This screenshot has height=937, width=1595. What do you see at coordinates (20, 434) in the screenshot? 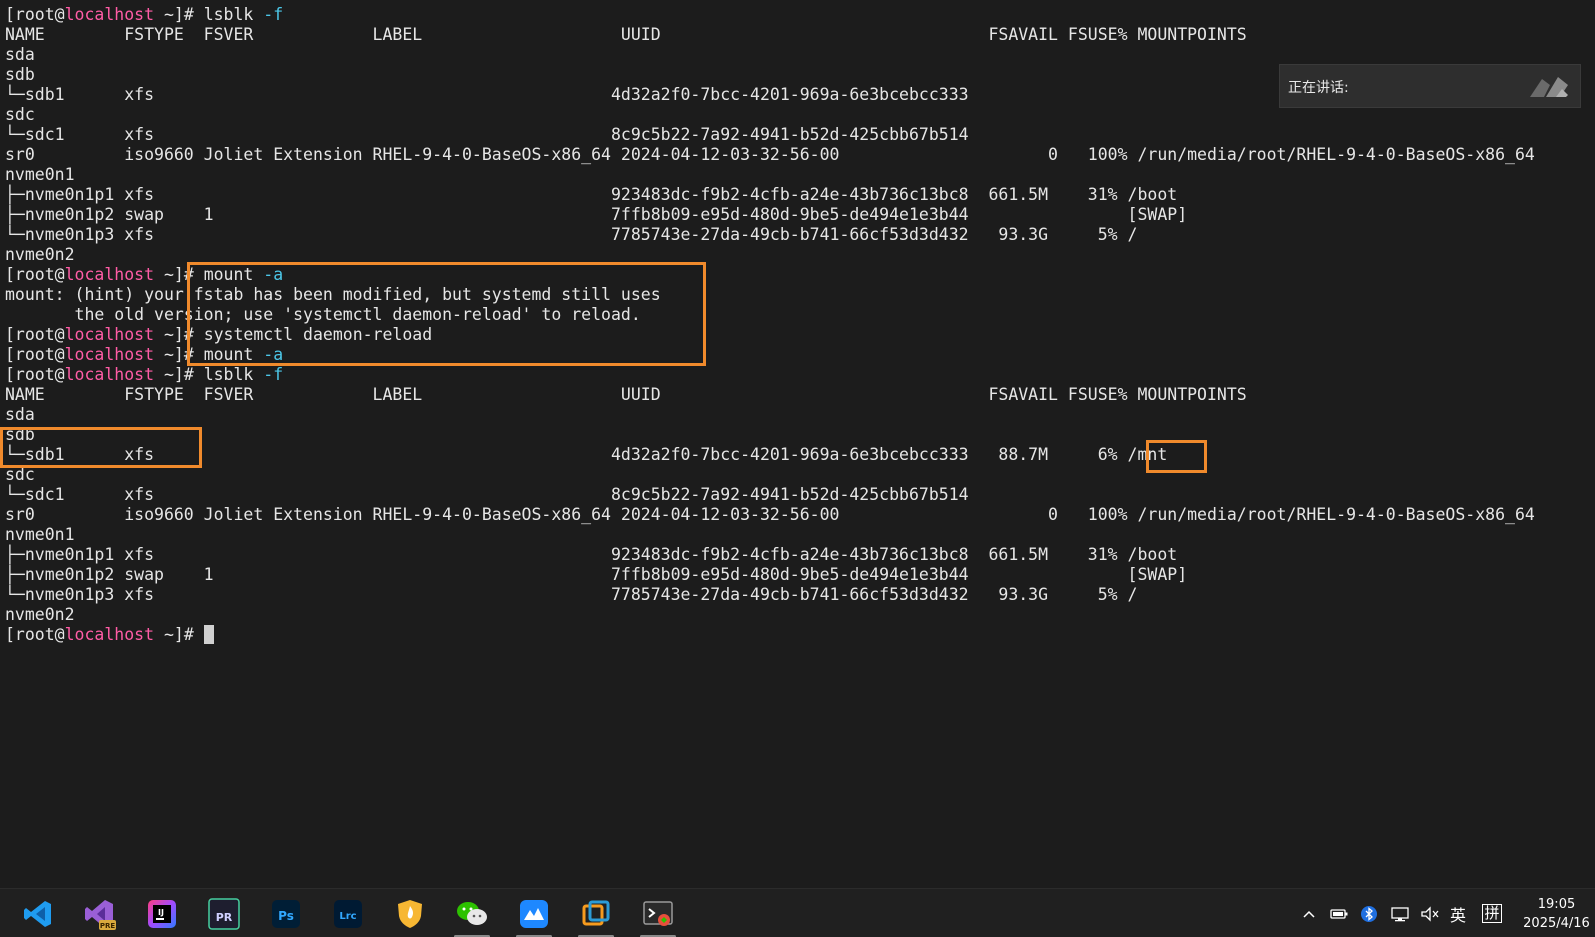
I see `output-row: sdb` at bounding box center [20, 434].